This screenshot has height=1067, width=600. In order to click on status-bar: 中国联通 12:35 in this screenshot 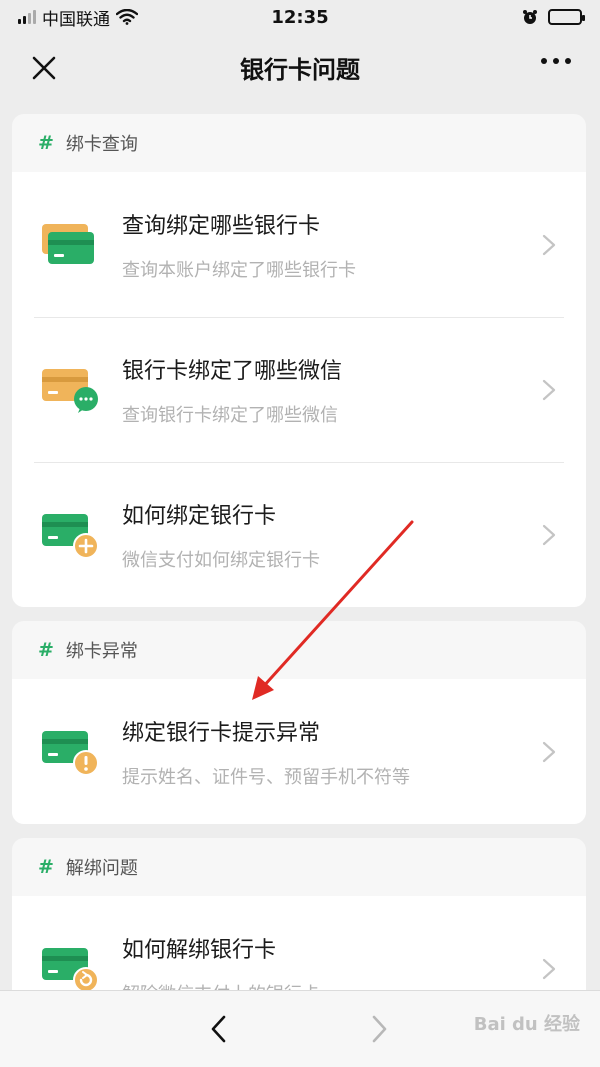, I will do `click(300, 17)`.